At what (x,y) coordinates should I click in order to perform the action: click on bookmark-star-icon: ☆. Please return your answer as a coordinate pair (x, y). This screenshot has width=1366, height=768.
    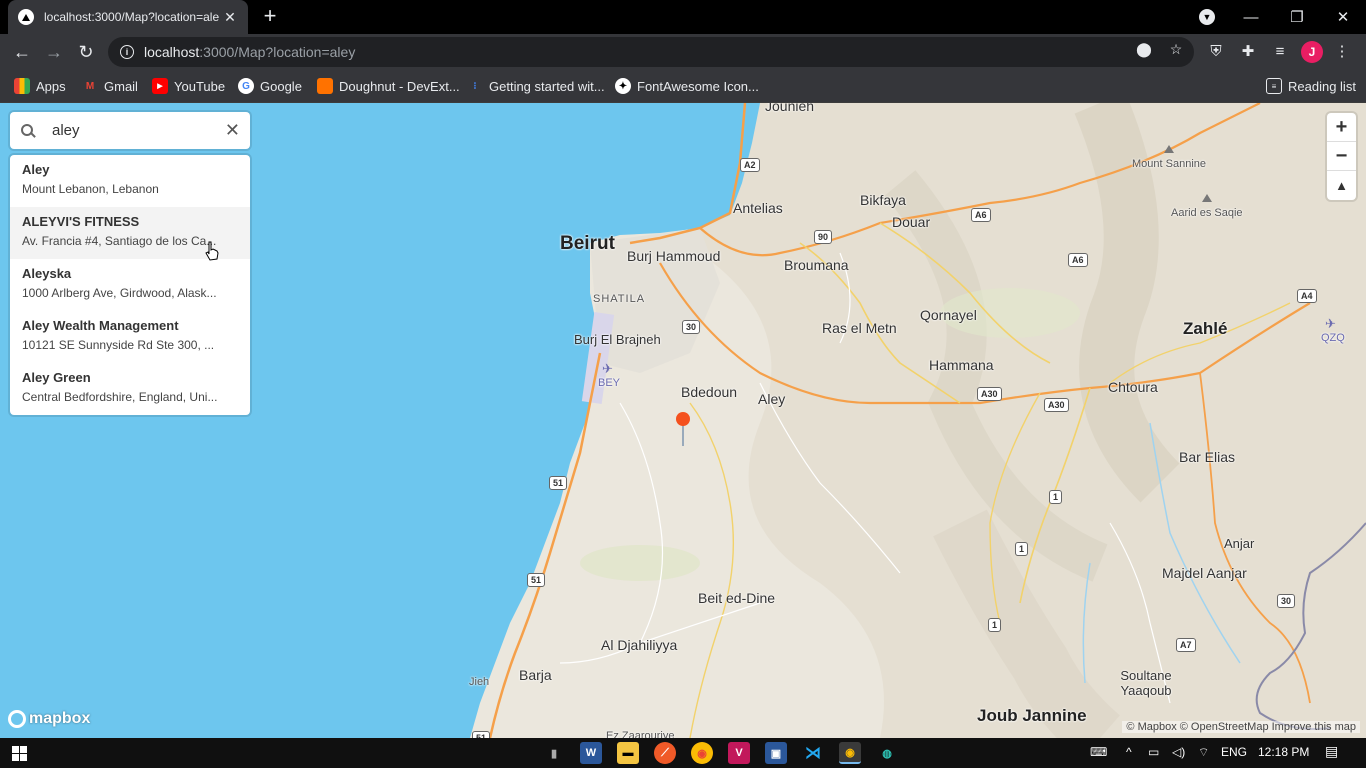
    Looking at the image, I should click on (1176, 51).